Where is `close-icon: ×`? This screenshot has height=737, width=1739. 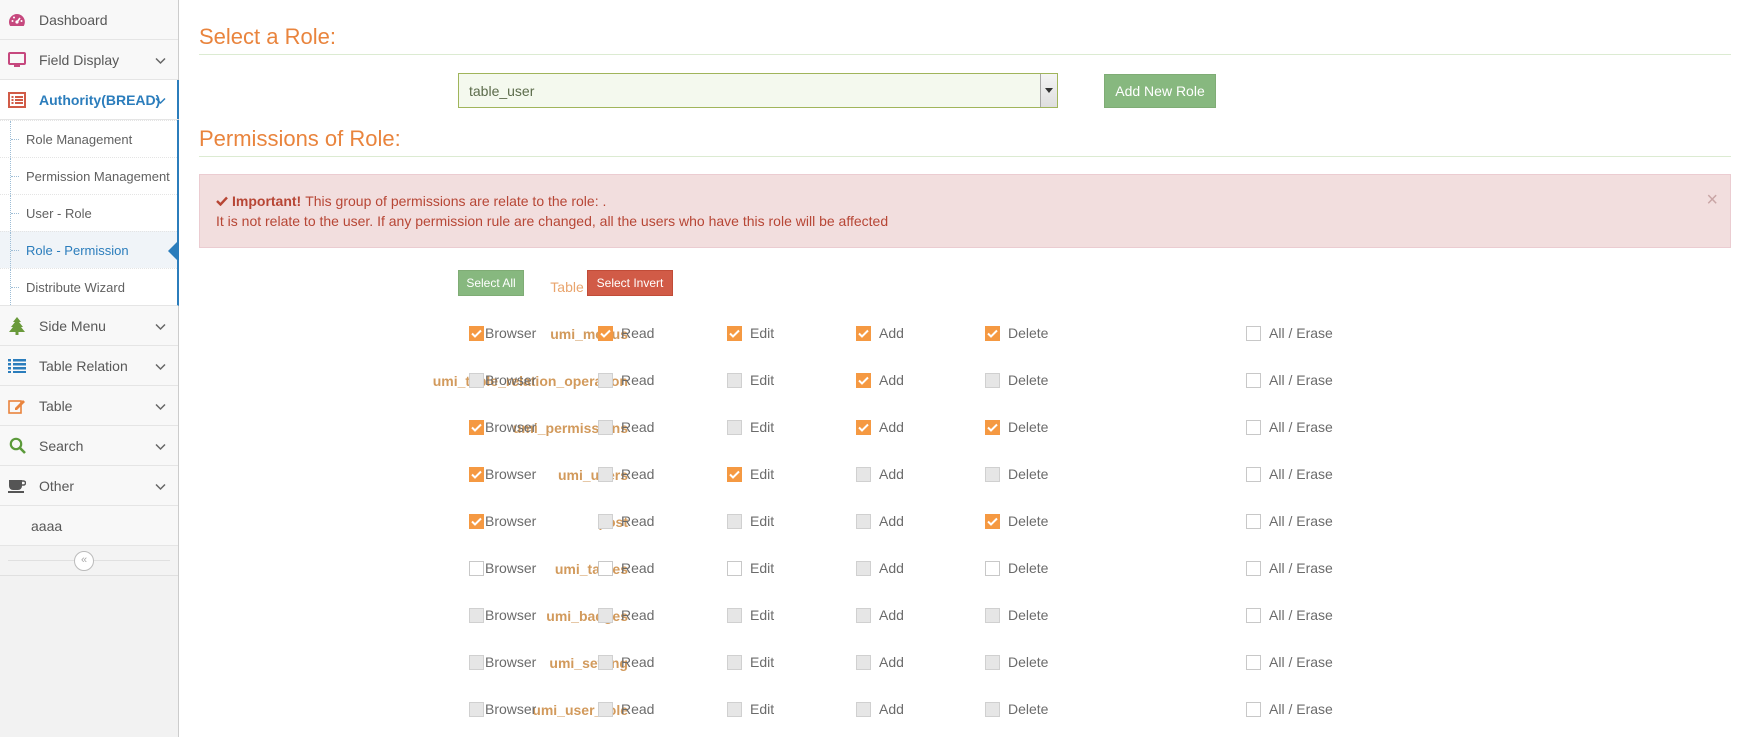 close-icon: × is located at coordinates (1712, 200).